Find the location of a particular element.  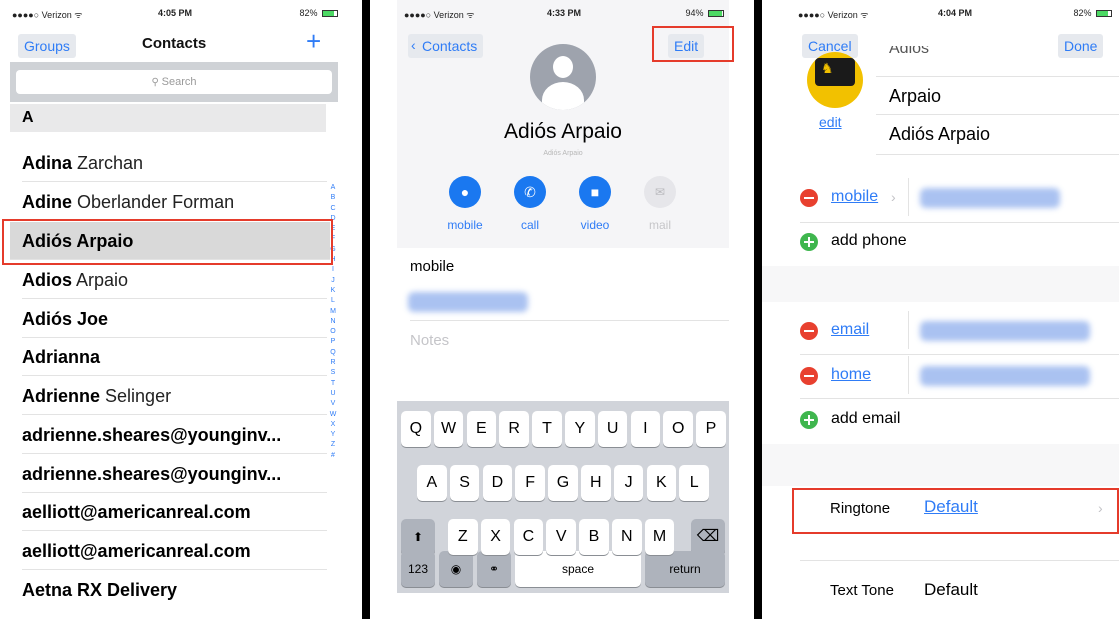

key-k: K is located at coordinates (661, 483).